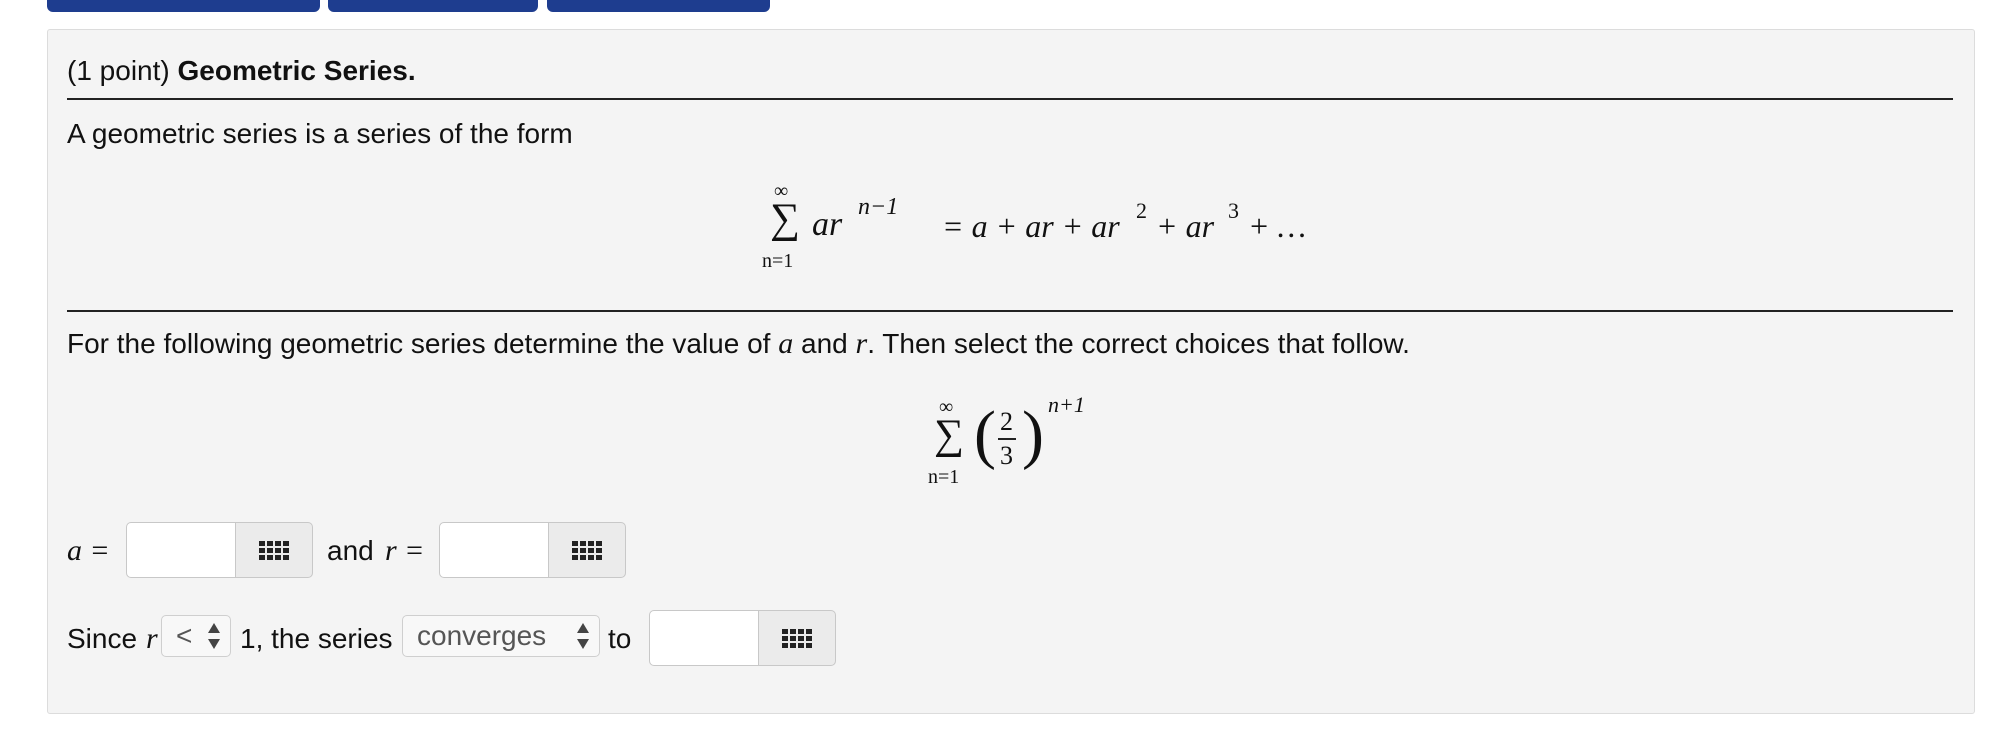 This screenshot has width=2010, height=732. I want to click on r-equation-editor-button, so click(587, 550).